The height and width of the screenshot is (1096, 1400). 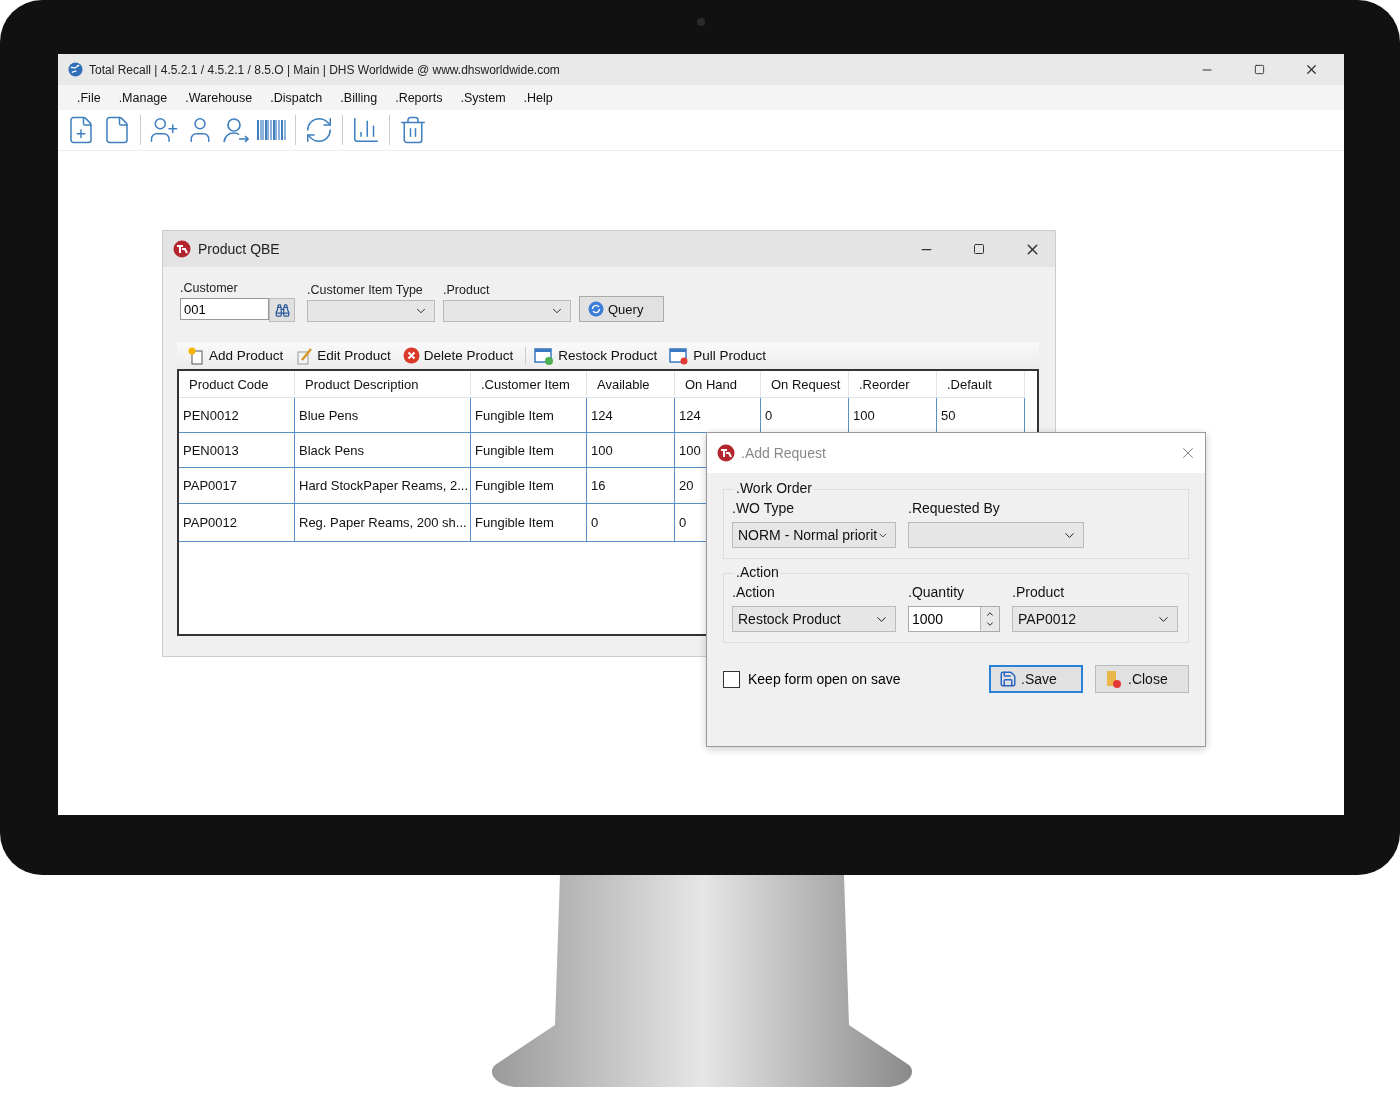 What do you see at coordinates (719, 355) in the screenshot?
I see `toolbar-button: Pull Product` at bounding box center [719, 355].